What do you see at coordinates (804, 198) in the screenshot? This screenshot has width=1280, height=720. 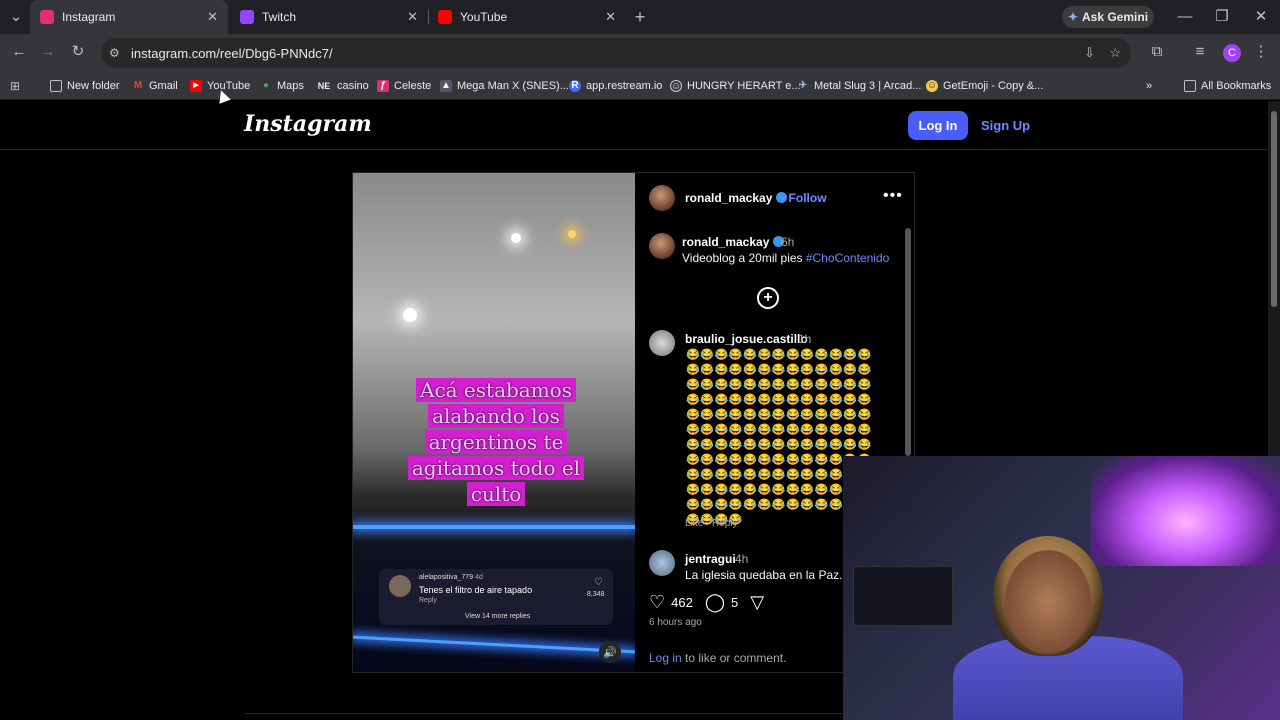 I see `follow-button: • Follow` at bounding box center [804, 198].